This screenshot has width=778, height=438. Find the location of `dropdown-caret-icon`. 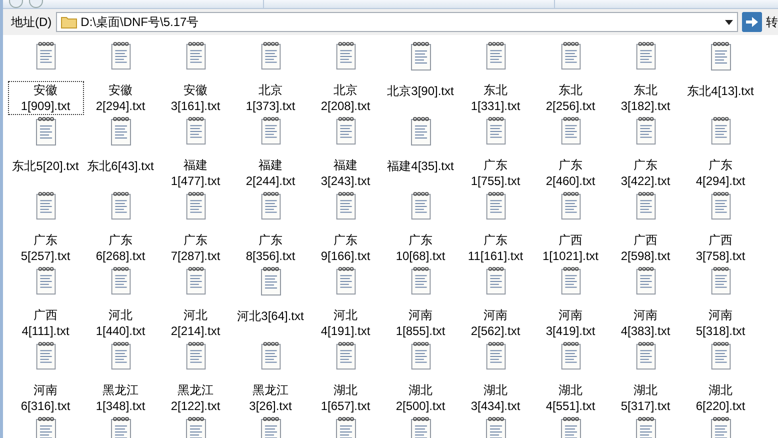

dropdown-caret-icon is located at coordinates (729, 22).